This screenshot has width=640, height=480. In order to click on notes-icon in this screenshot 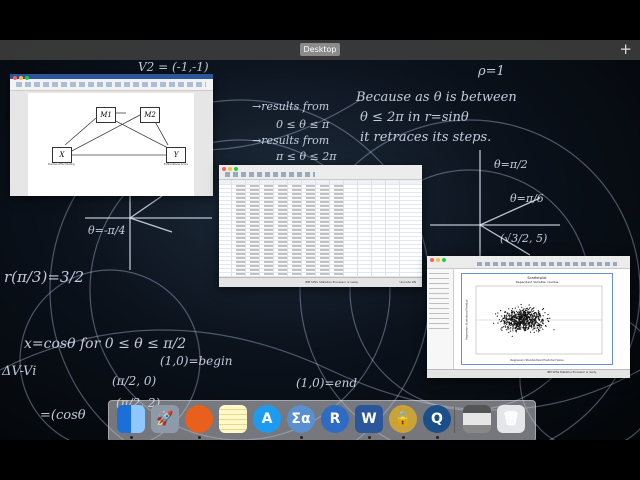, I will do `click(233, 419)`.